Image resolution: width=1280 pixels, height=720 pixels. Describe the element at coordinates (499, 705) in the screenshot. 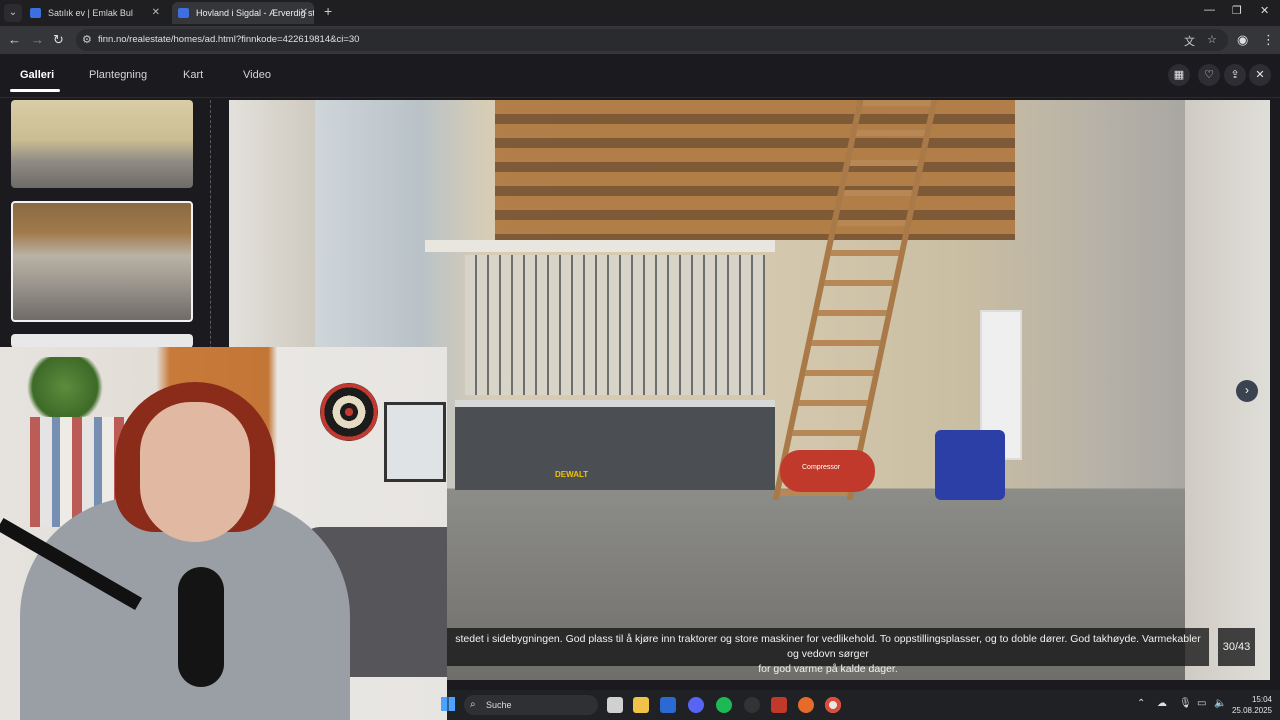

I see `search-placeholder: Suche` at that location.